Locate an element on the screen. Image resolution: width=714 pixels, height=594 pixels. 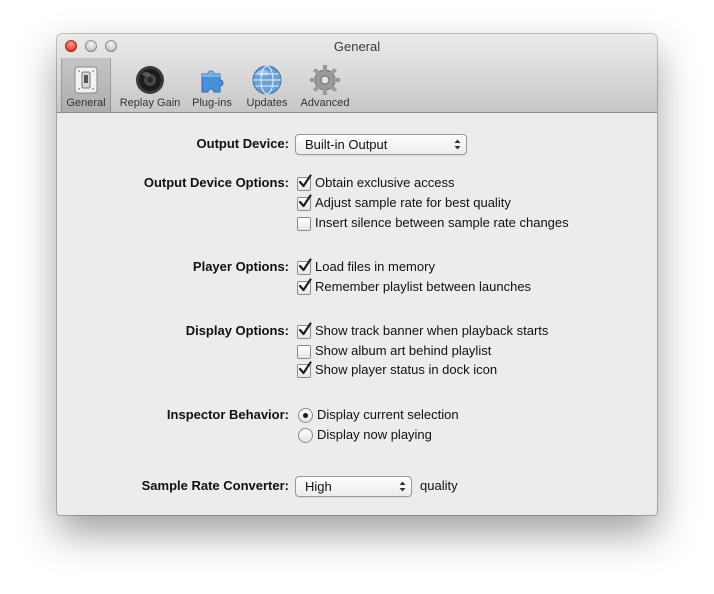
checkbox-label: Show track banner when playback starts is located at coordinates (432, 330).